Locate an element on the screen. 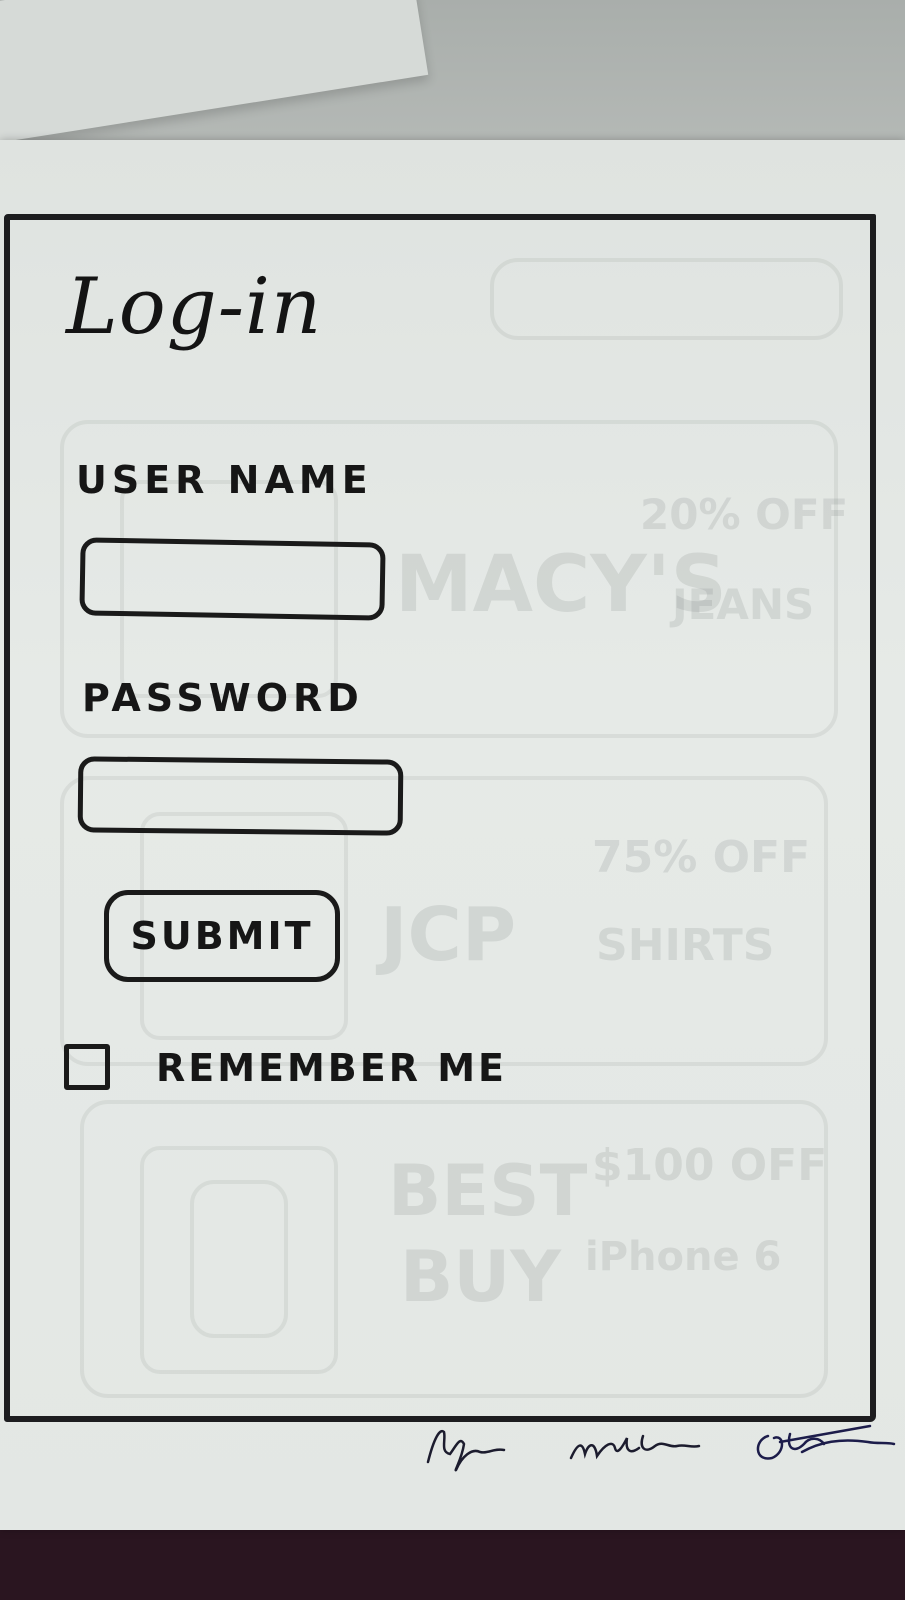 The height and width of the screenshot is (1600, 905). username-label: USER NAME is located at coordinates (224, 480).